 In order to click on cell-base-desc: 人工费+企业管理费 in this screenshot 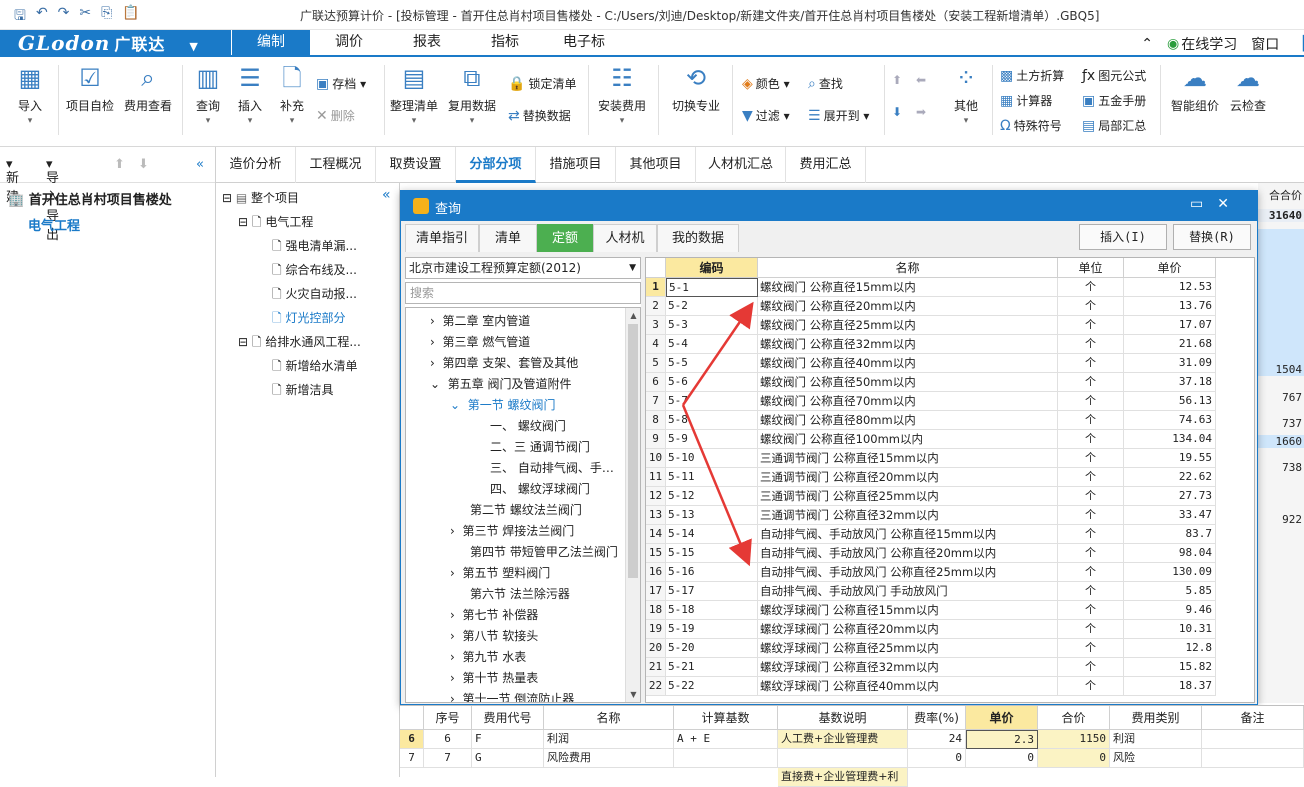, I will do `click(843, 739)`.